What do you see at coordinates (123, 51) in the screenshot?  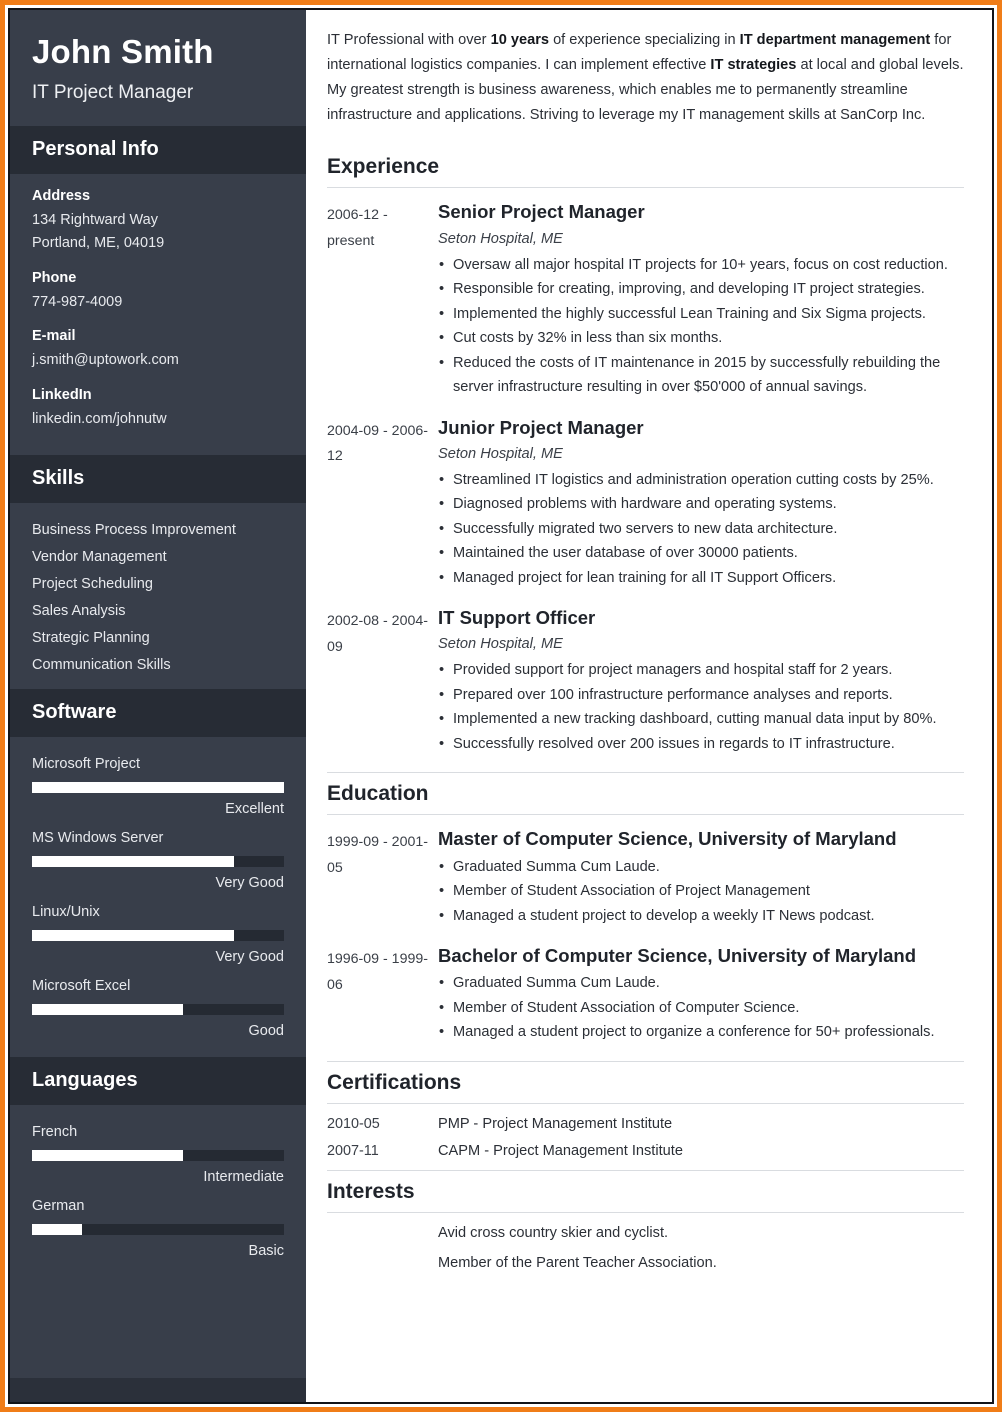 I see `candidate-name: John Smith` at bounding box center [123, 51].